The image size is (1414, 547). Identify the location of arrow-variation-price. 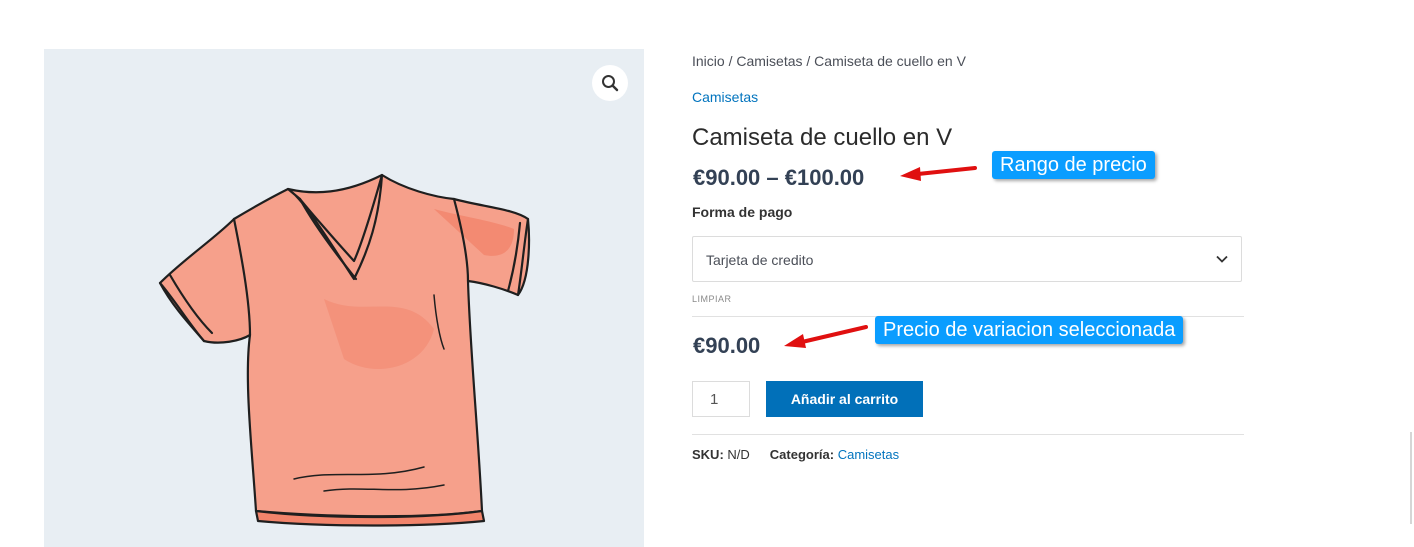
(826, 336).